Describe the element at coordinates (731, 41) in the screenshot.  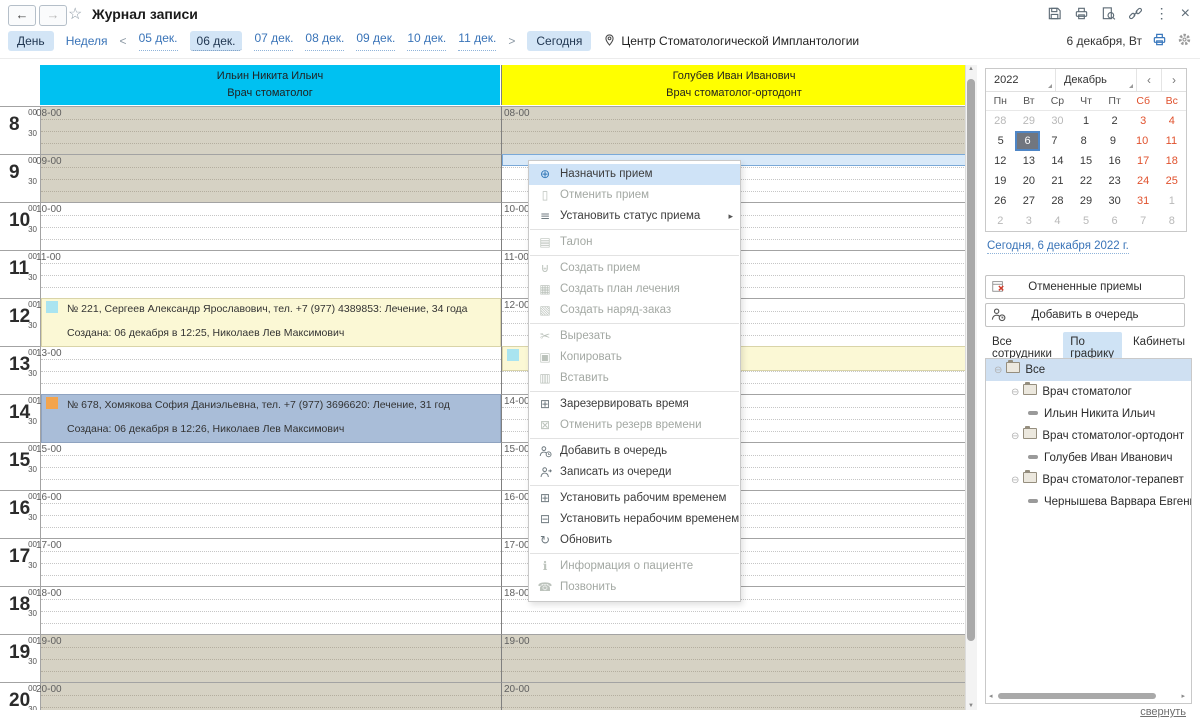
I see `clinic-selector: Центр Стоматологической Имплантологии` at that location.